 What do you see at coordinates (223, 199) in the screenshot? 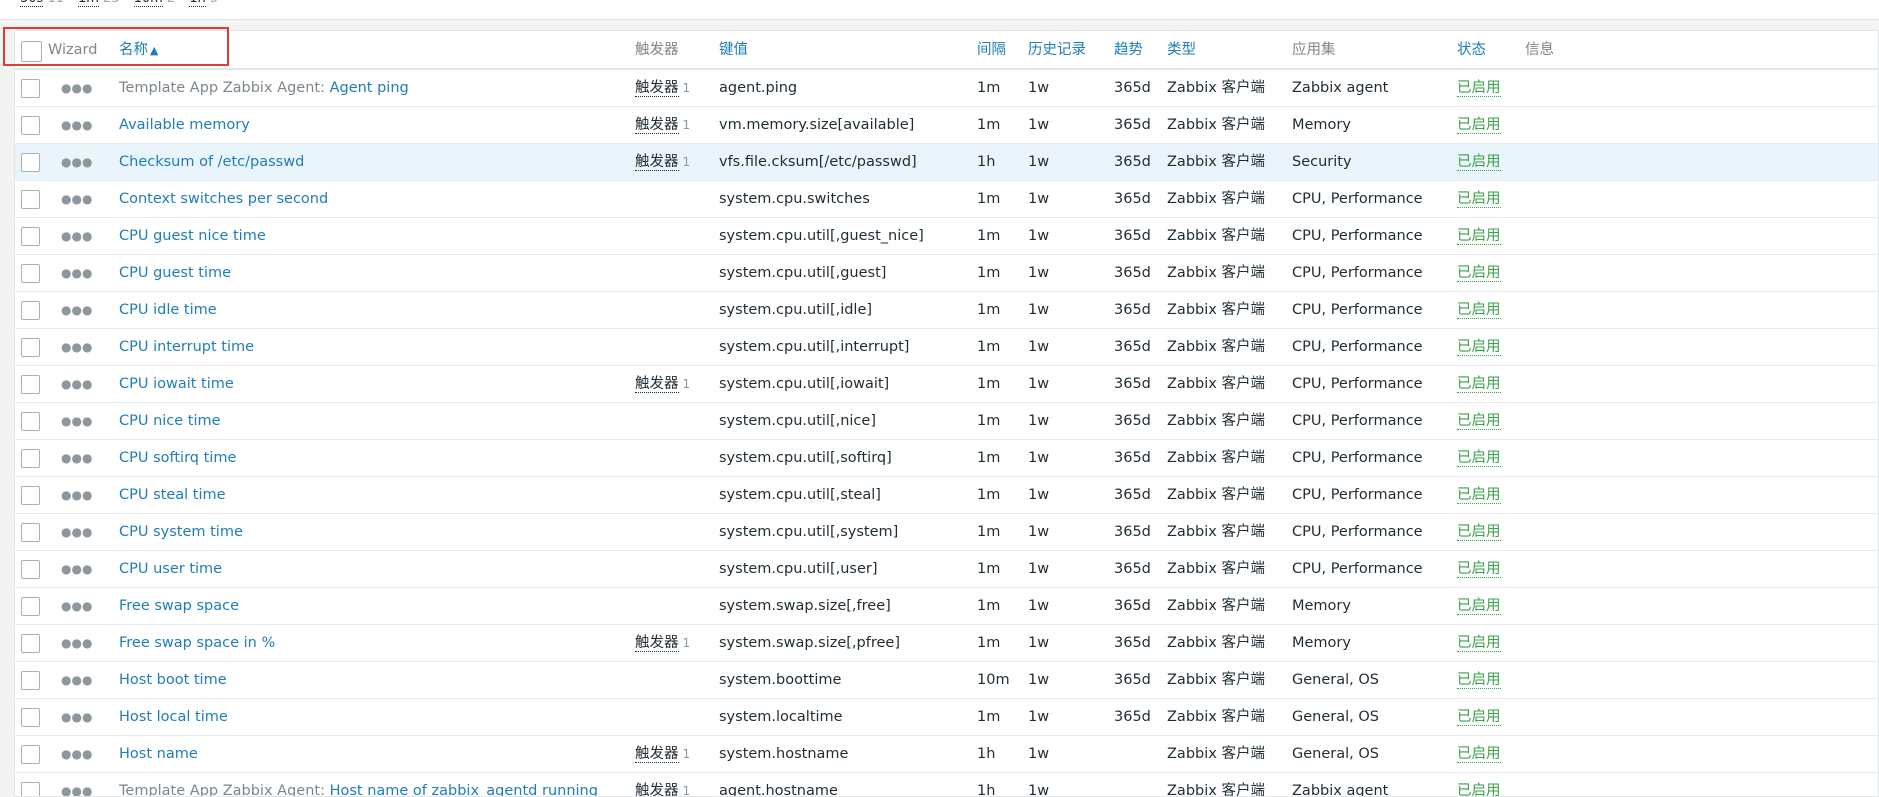
I see `item-name-link: Context switches per second` at bounding box center [223, 199].